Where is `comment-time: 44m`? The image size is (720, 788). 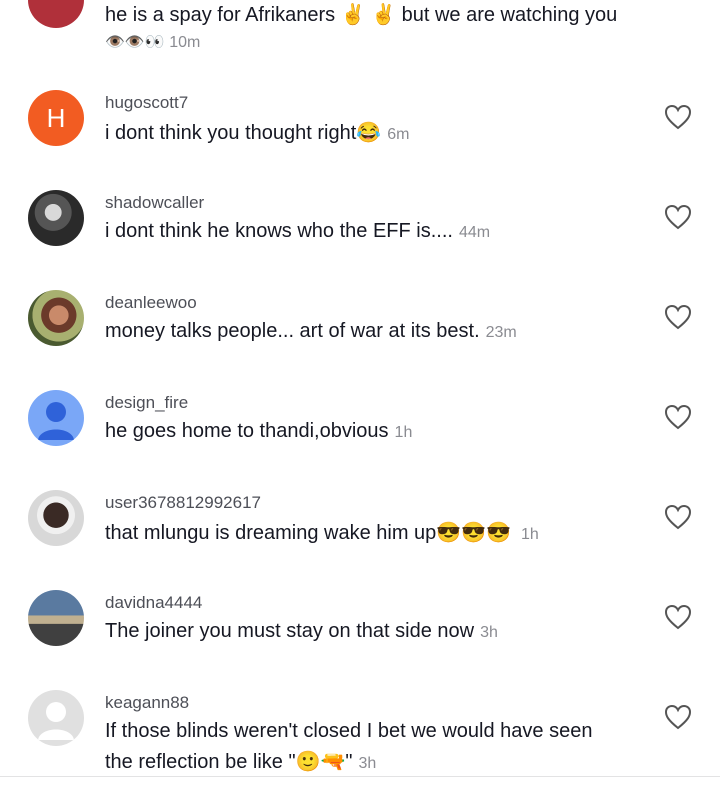 comment-time: 44m is located at coordinates (474, 232).